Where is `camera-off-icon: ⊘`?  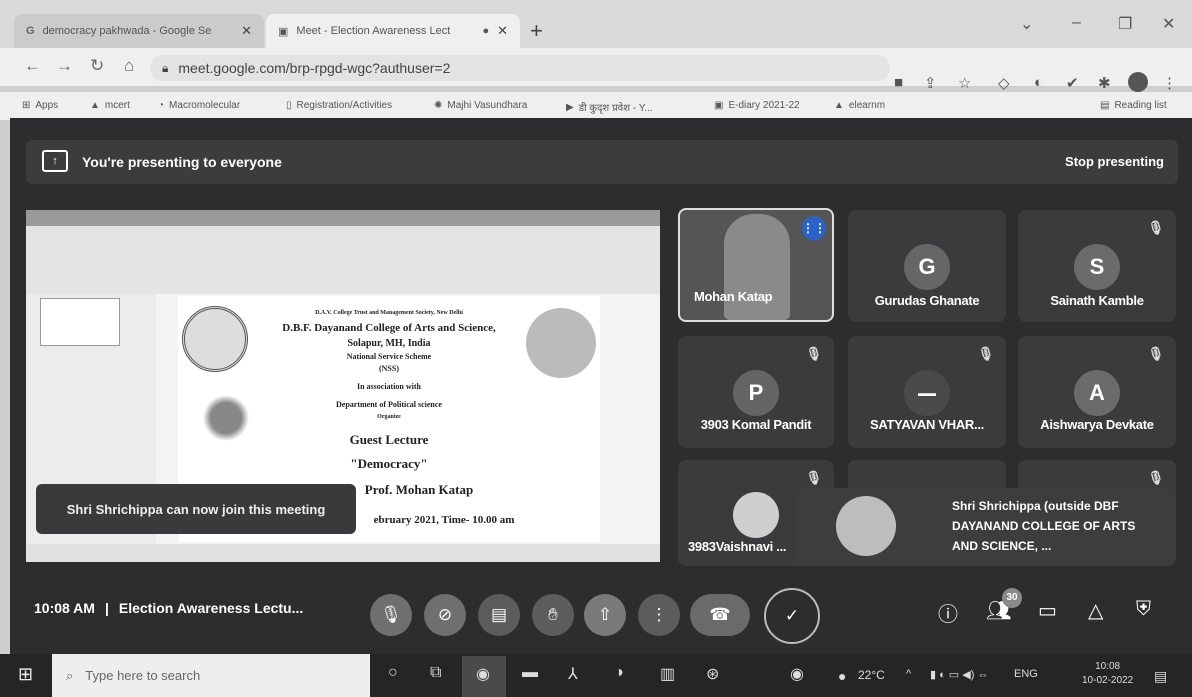 camera-off-icon: ⊘ is located at coordinates (445, 614).